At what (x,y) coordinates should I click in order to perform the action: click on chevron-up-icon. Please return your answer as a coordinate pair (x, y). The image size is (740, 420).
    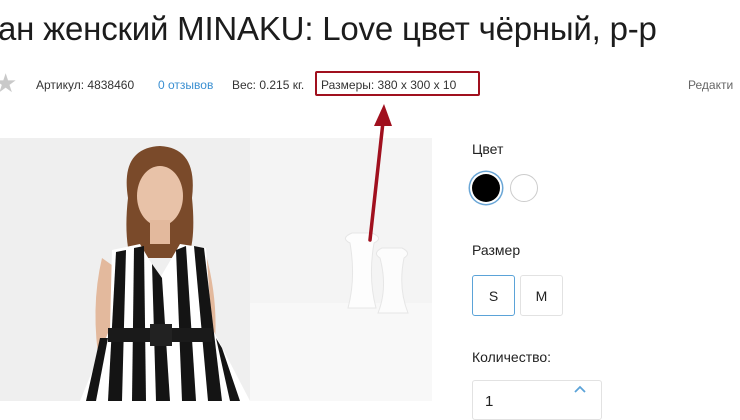
    Looking at the image, I should click on (580, 390).